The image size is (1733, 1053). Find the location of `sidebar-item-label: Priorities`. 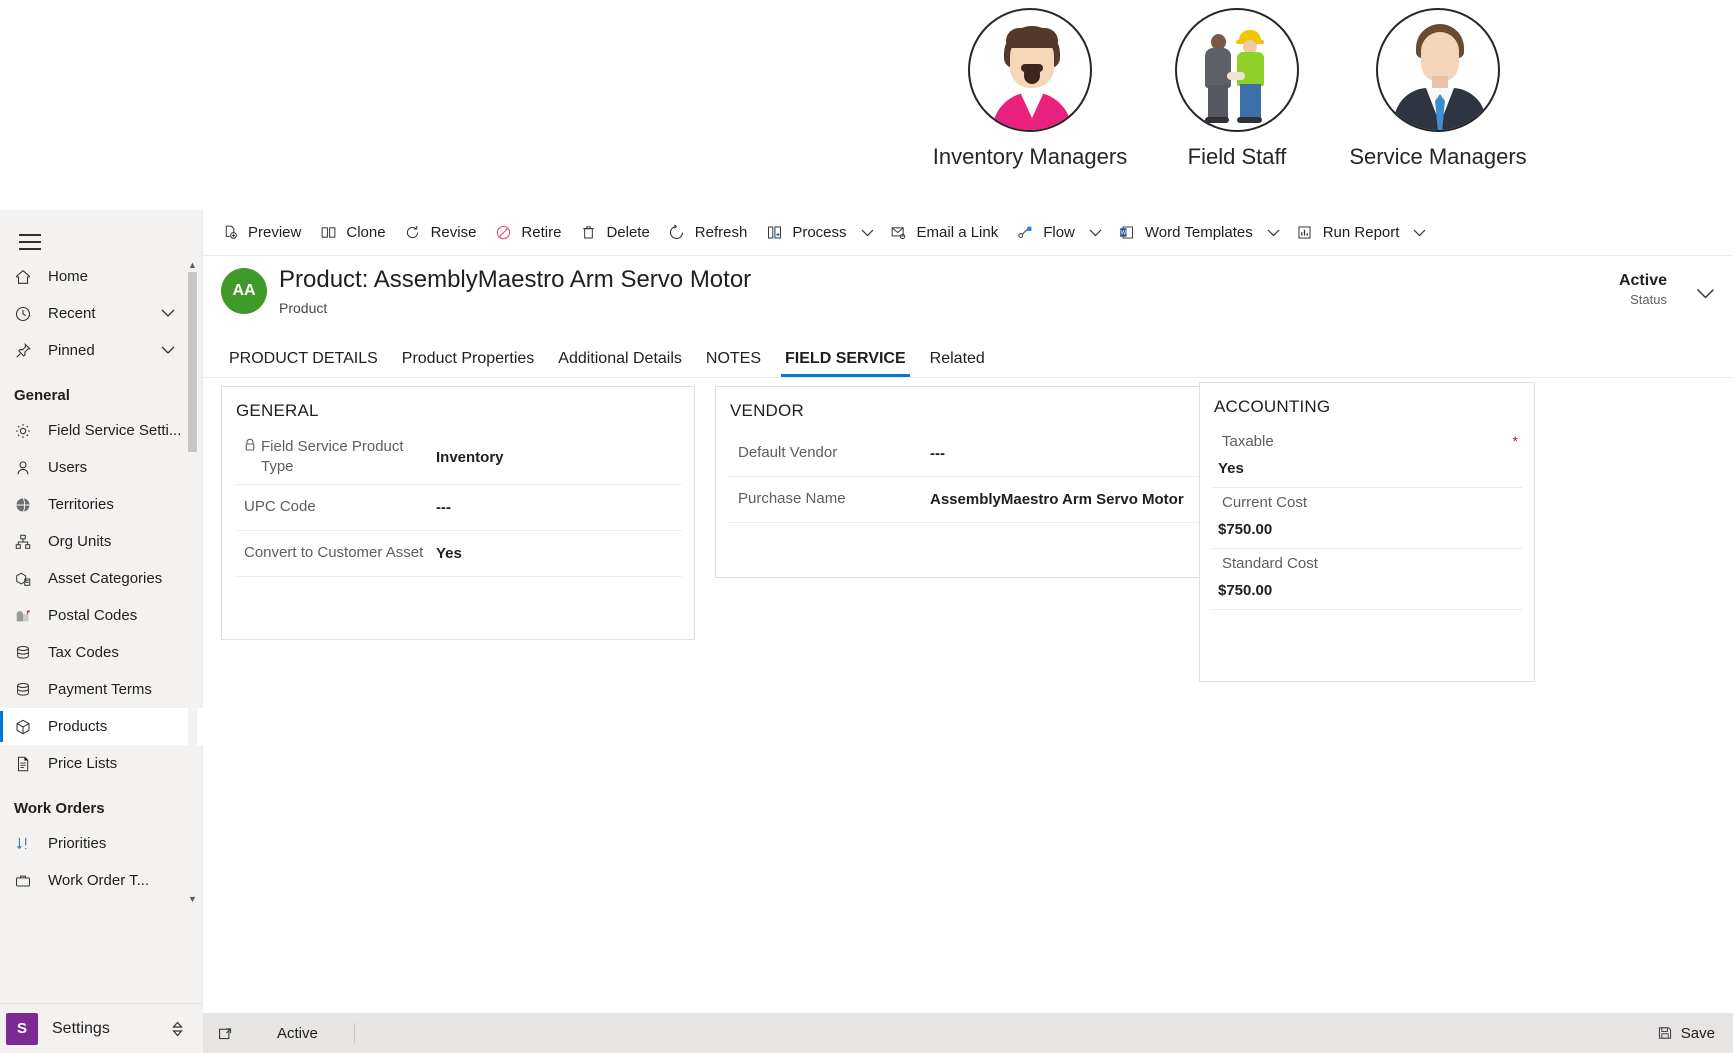

sidebar-item-label: Priorities is located at coordinates (77, 843).